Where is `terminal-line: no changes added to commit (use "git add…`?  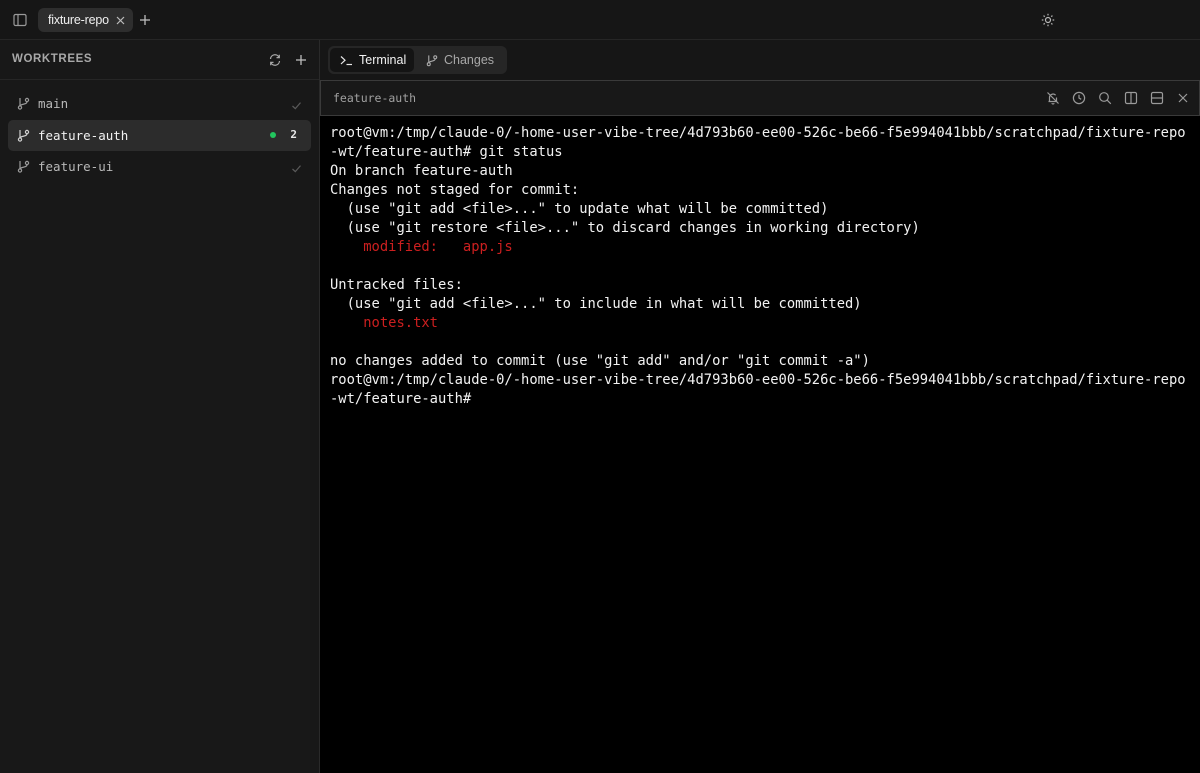
terminal-line: no changes added to commit (use "git add… is located at coordinates (600, 361).